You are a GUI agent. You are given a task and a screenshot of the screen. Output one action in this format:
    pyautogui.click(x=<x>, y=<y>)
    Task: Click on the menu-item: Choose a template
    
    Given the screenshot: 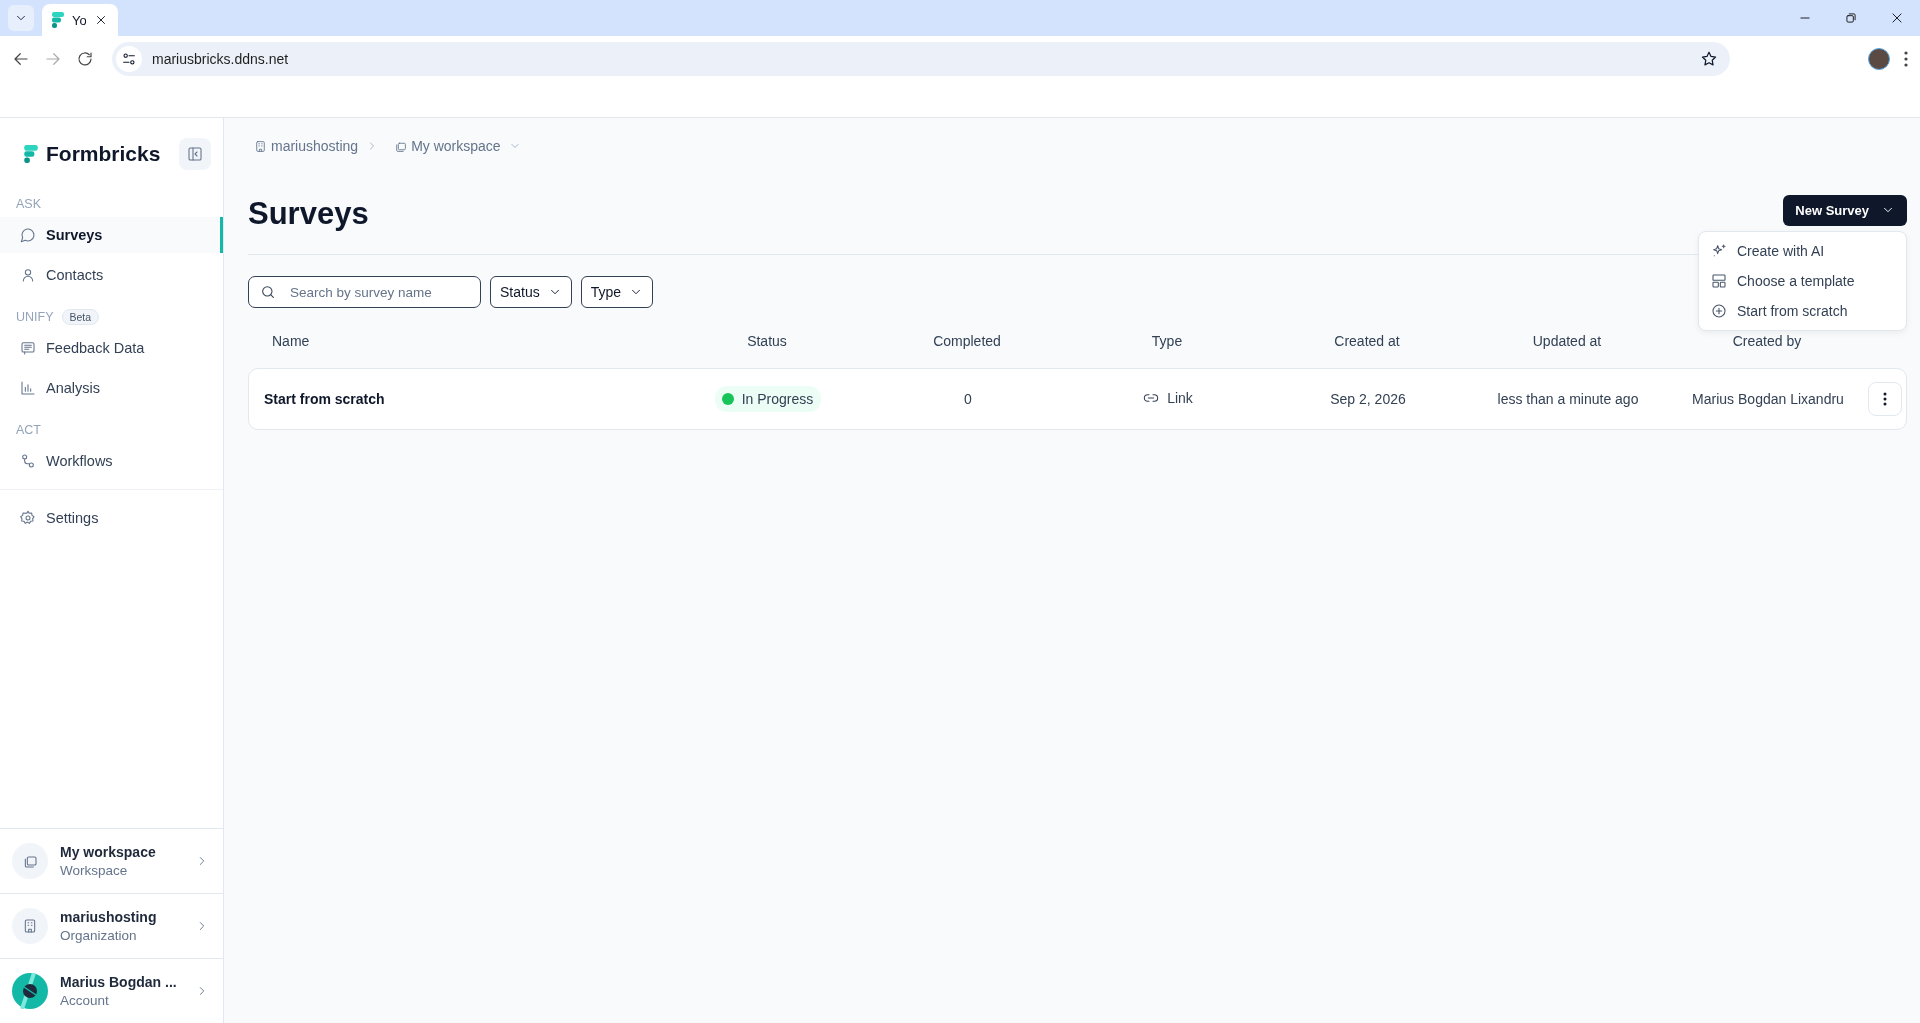 What is the action you would take?
    pyautogui.click(x=1802, y=281)
    